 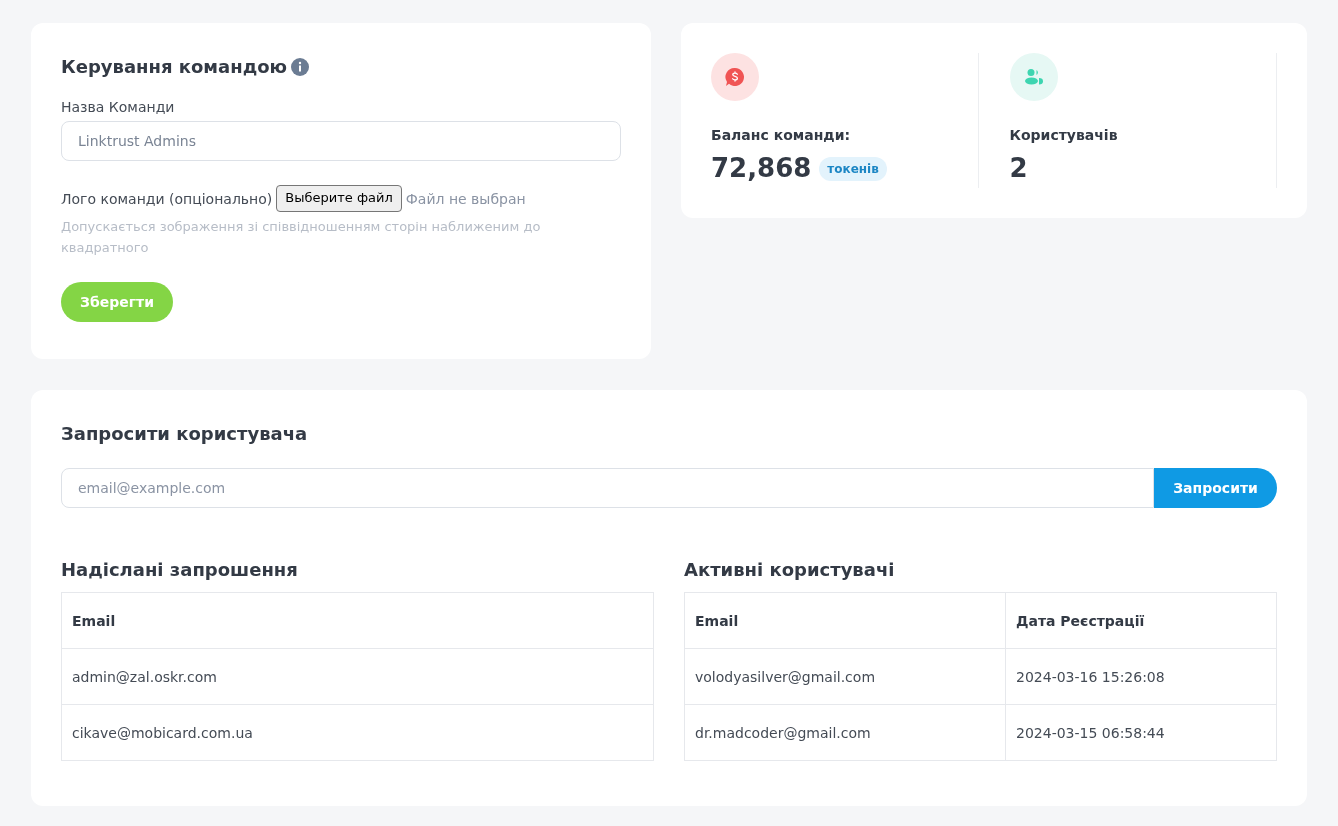 What do you see at coordinates (735, 77) in the screenshot?
I see `dollar-chat-icon` at bounding box center [735, 77].